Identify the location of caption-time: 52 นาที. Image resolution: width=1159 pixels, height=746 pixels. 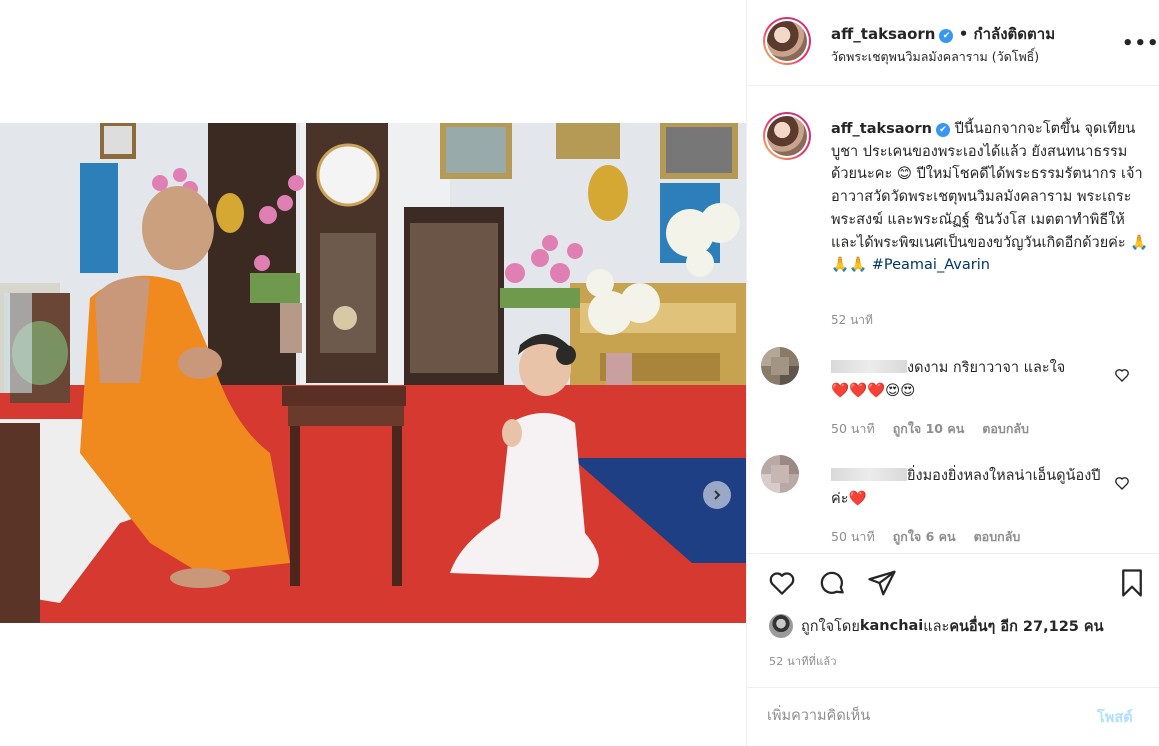
(852, 320).